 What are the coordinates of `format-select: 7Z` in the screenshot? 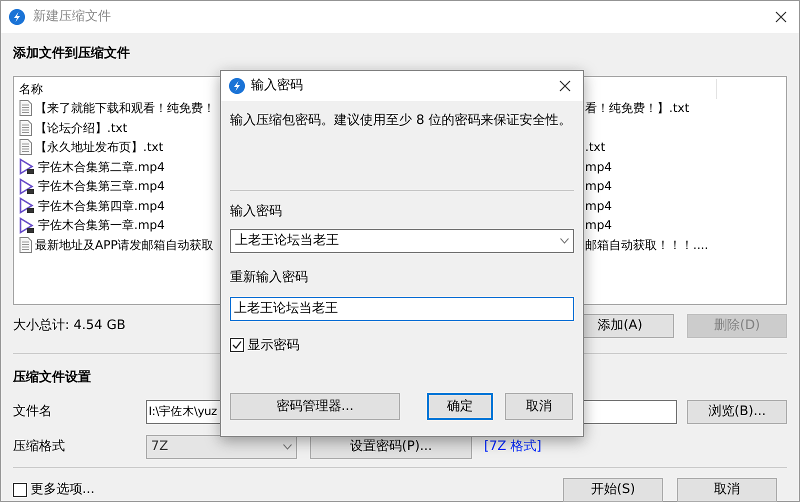 It's located at (221, 447).